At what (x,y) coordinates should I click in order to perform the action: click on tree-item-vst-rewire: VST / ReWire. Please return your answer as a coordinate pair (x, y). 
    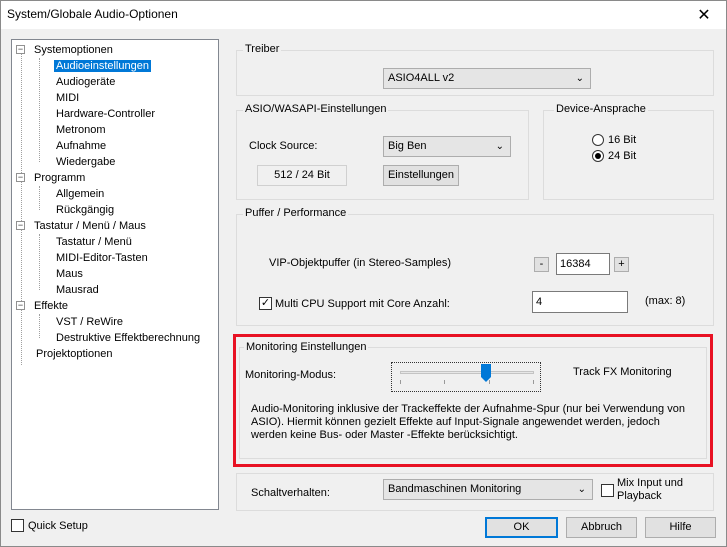
    Looking at the image, I should click on (89, 322).